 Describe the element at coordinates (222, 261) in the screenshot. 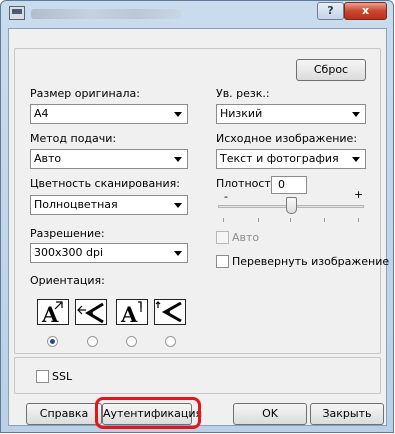

I see `flip-image-checkbox` at that location.